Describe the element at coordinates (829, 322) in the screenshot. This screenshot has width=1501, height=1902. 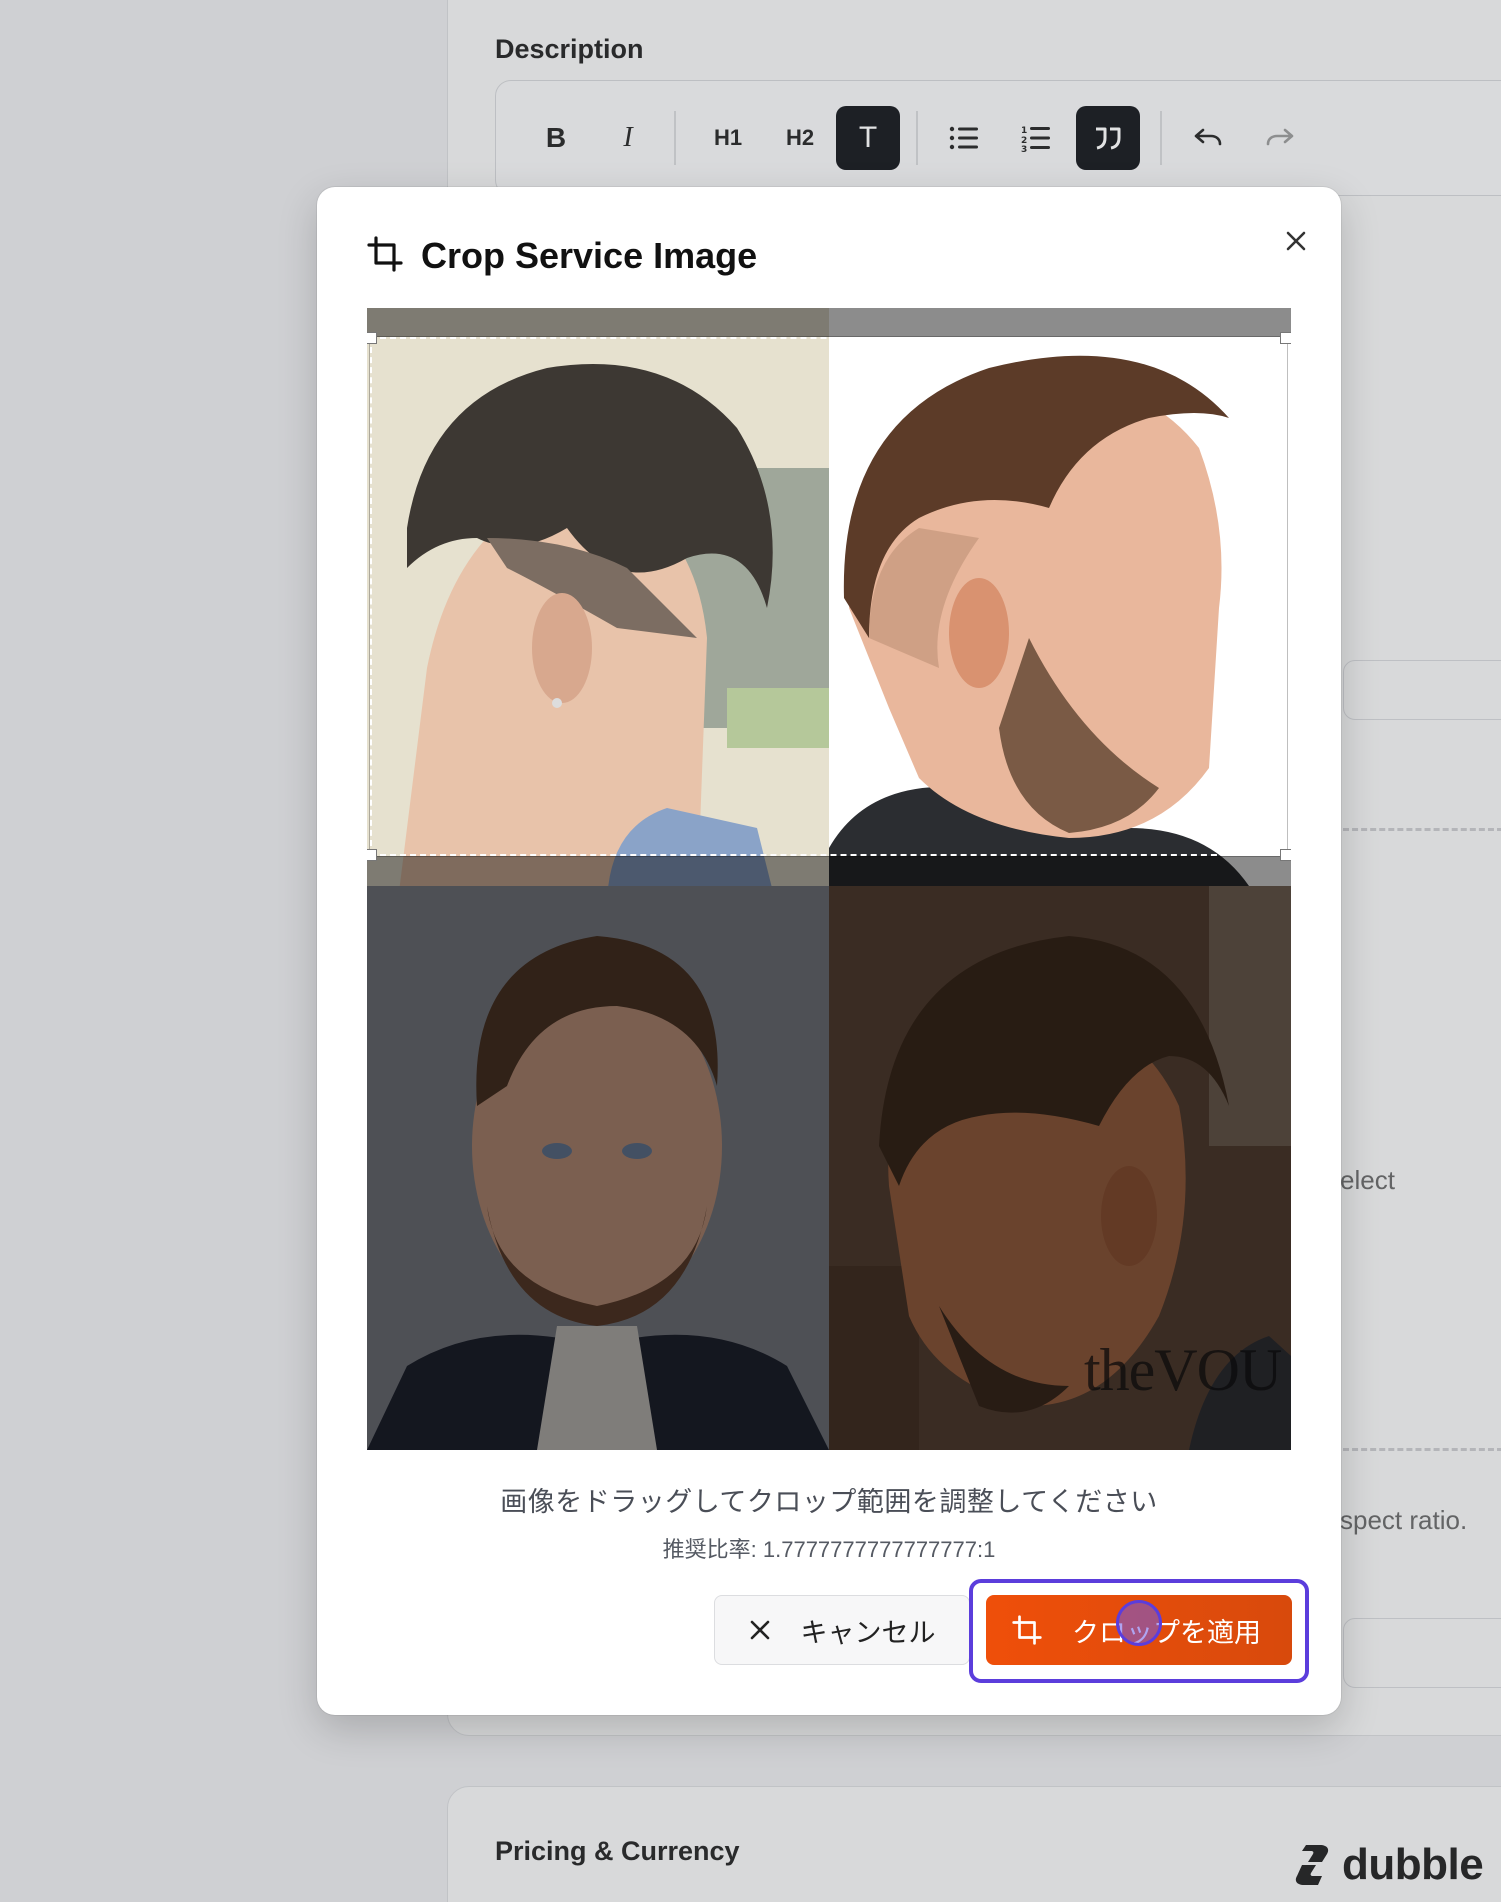
I see `crop-shade-top` at that location.